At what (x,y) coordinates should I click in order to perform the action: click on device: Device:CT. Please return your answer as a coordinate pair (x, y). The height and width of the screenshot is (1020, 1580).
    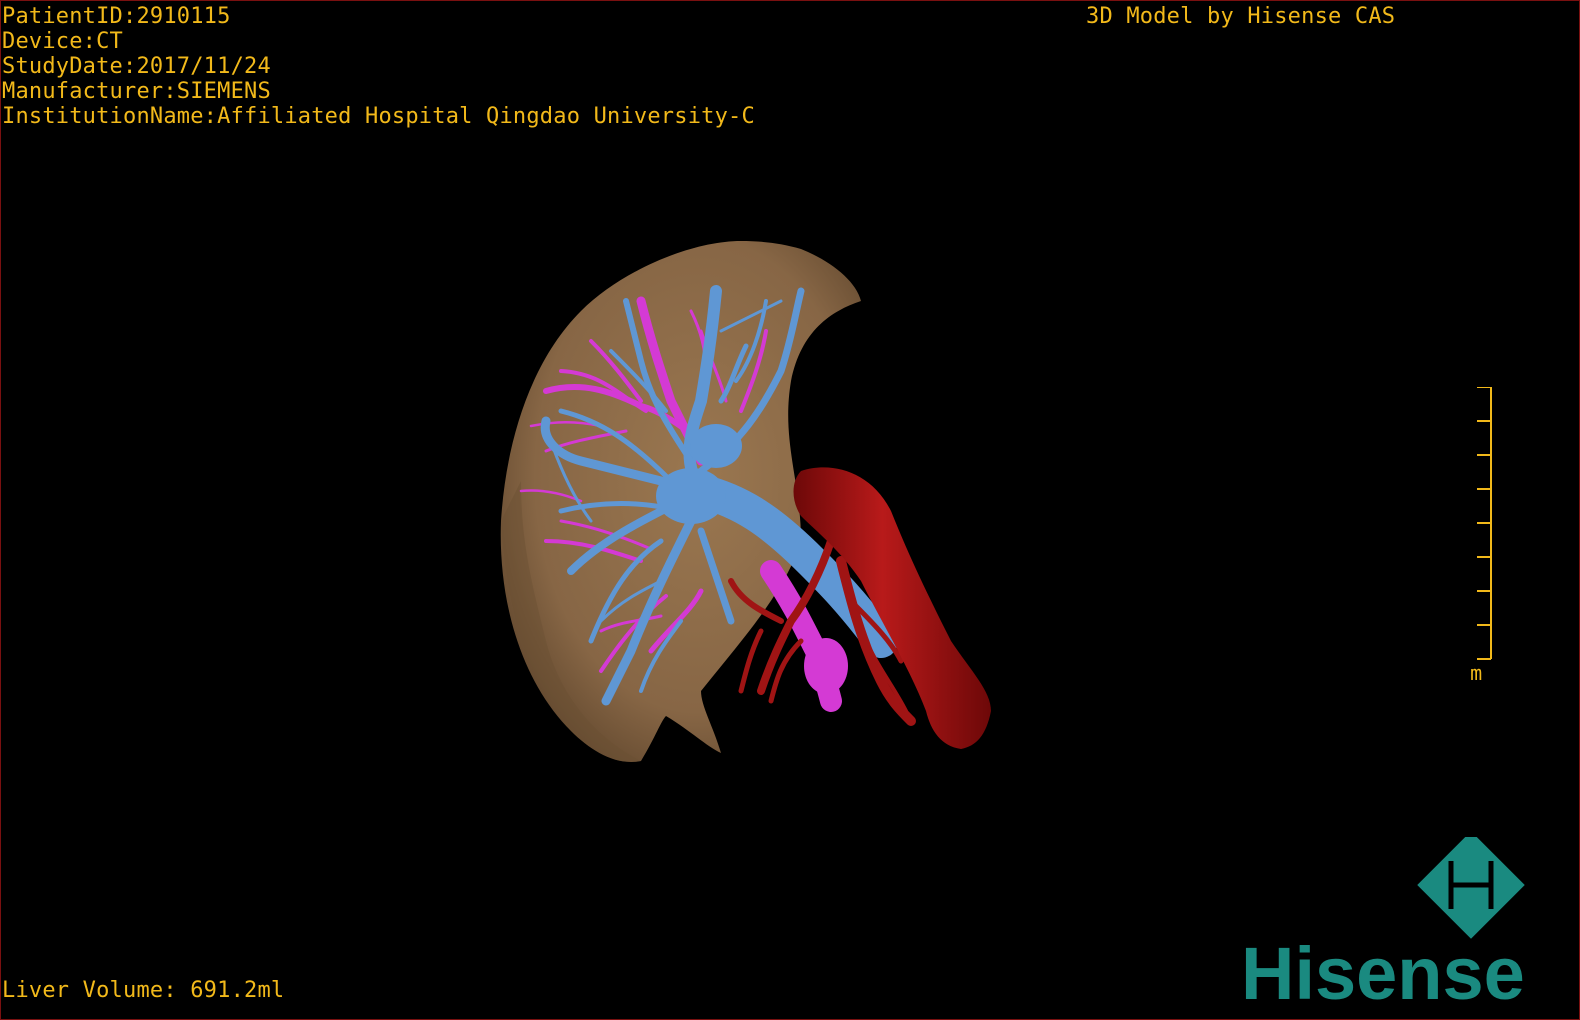
    Looking at the image, I should click on (63, 41).